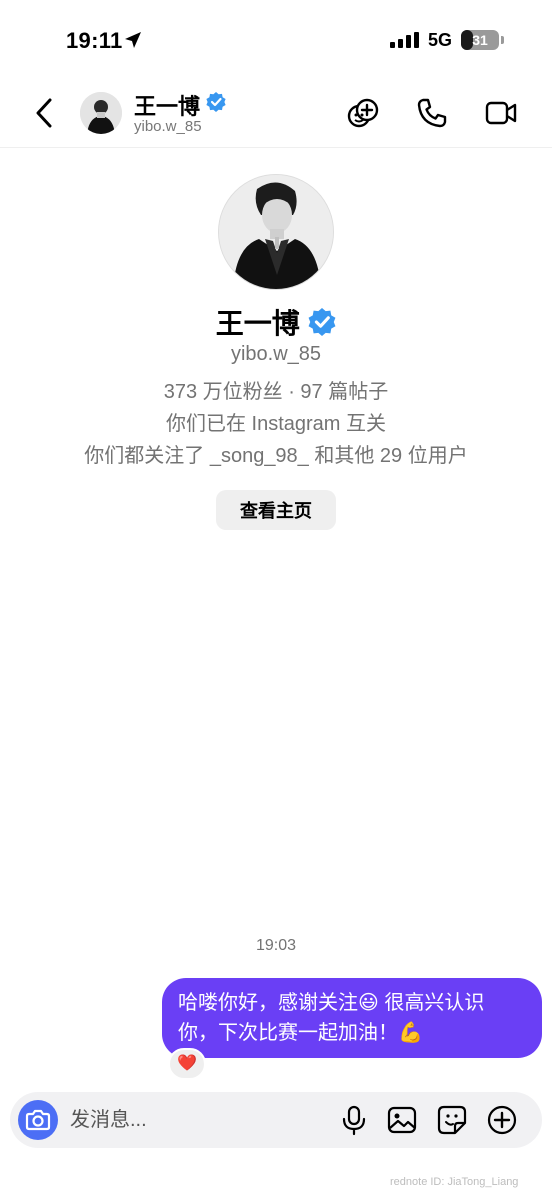 This screenshot has height=1200, width=552. I want to click on status-bar: 19:11 5G 31, so click(276, 40).